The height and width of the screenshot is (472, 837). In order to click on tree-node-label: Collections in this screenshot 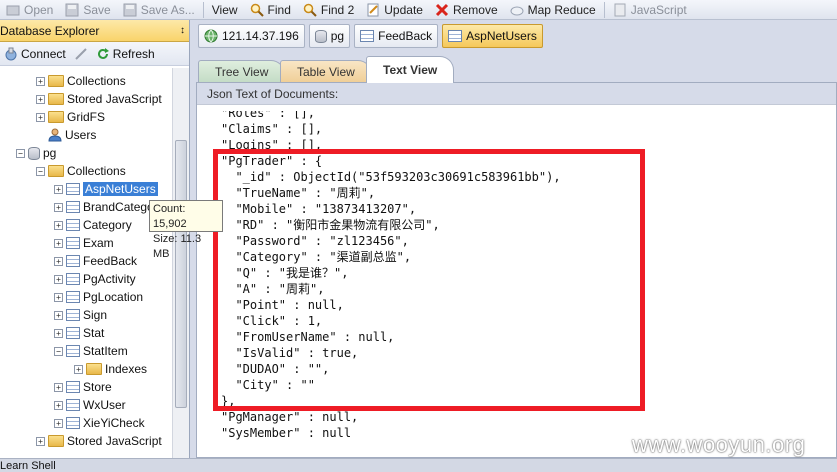, I will do `click(96, 81)`.